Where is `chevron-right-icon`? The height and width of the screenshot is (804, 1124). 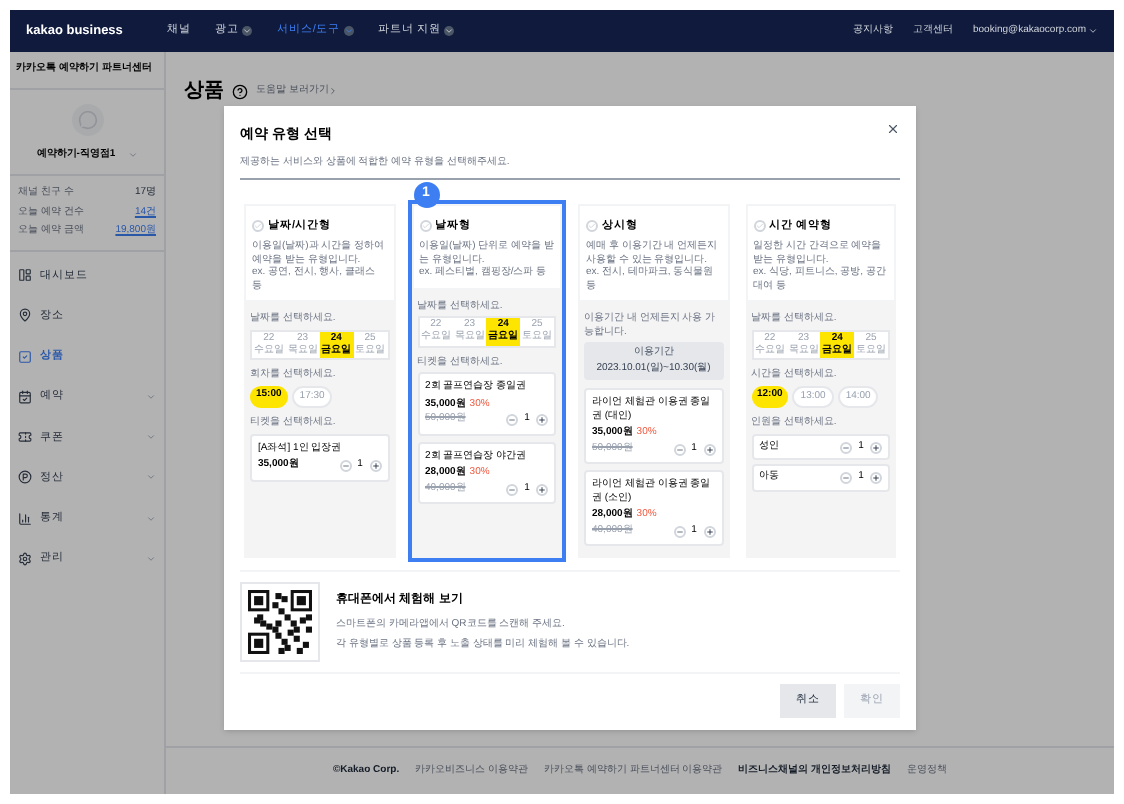
chevron-right-icon is located at coordinates (333, 91).